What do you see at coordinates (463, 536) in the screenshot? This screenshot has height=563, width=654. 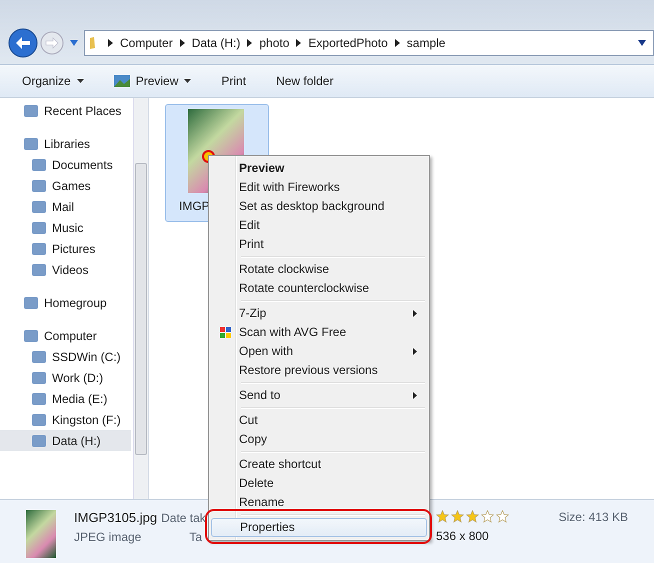 I see `dimensions-value: 536 x 800` at bounding box center [463, 536].